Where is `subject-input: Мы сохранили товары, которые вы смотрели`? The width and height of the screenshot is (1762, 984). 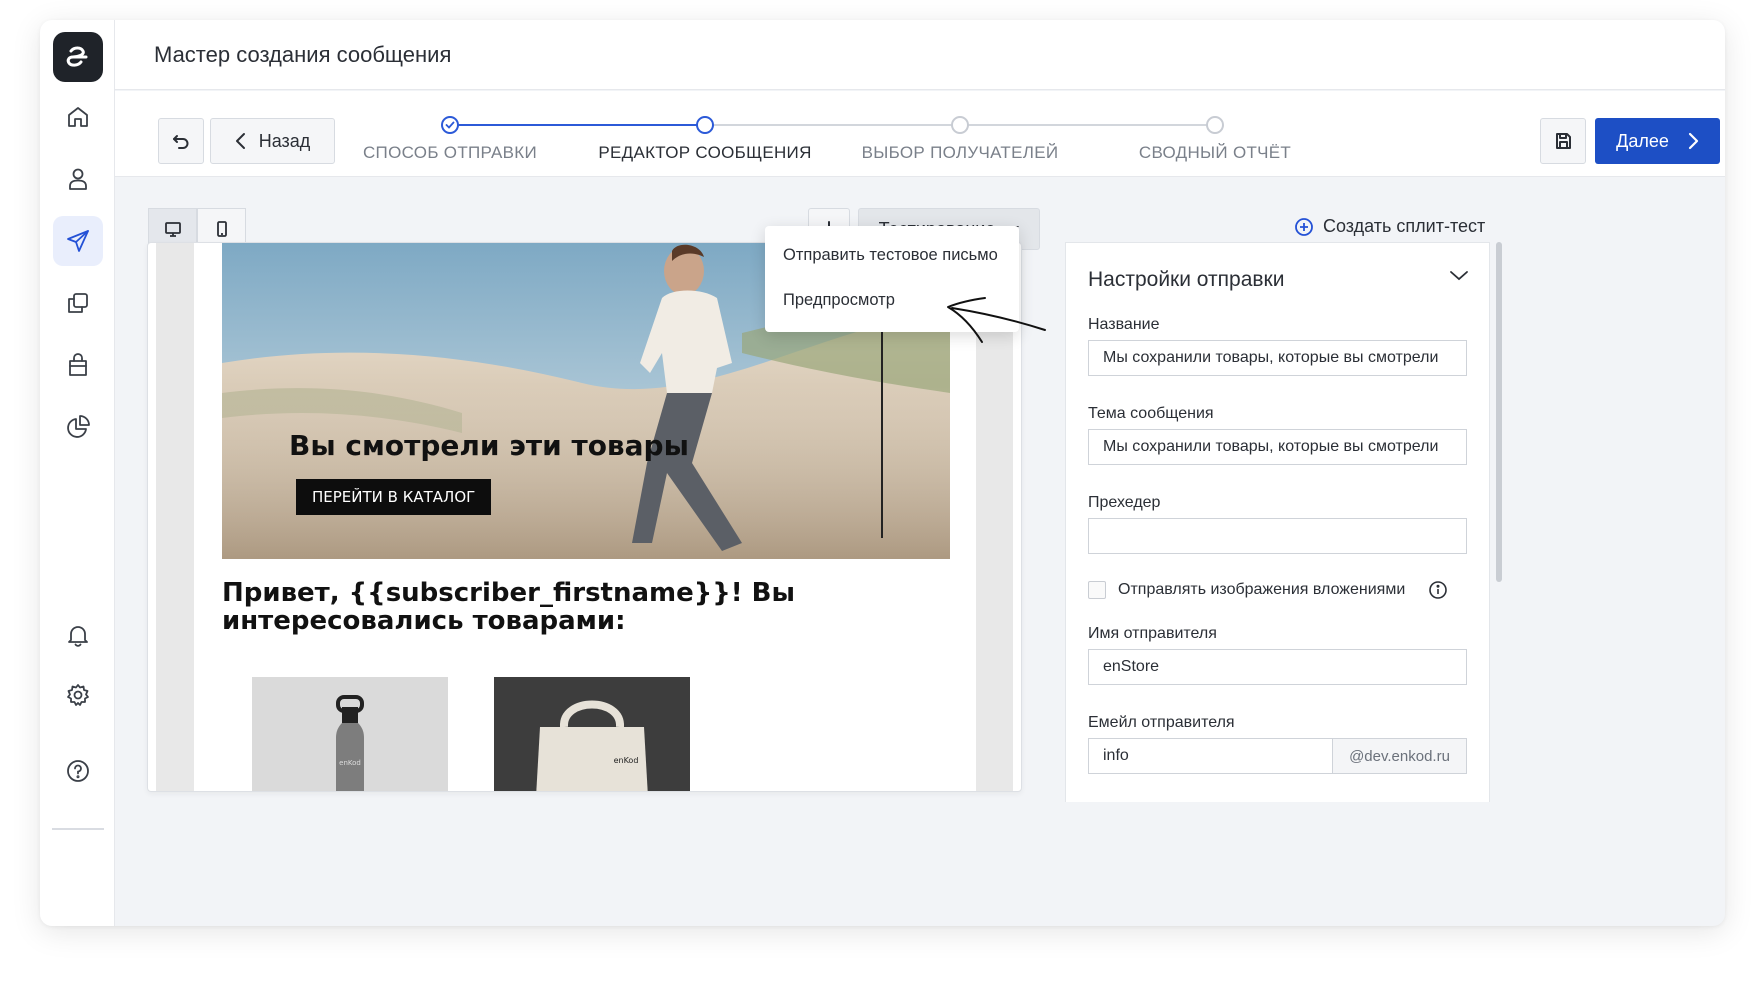 subject-input: Мы сохранили товары, которые вы смотрели is located at coordinates (1277, 447).